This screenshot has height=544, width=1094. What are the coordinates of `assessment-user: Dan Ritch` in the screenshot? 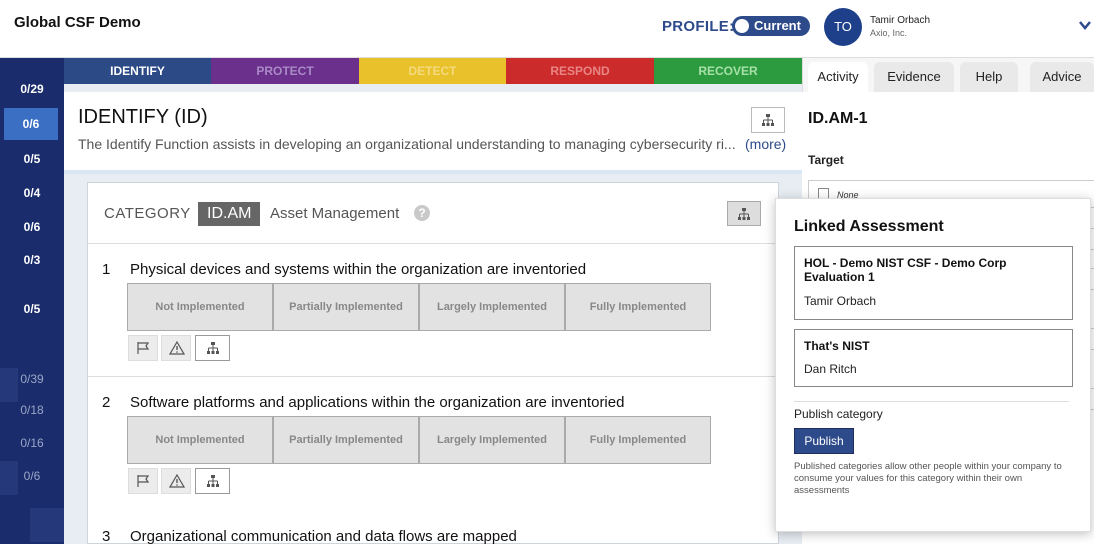 It's located at (830, 369).